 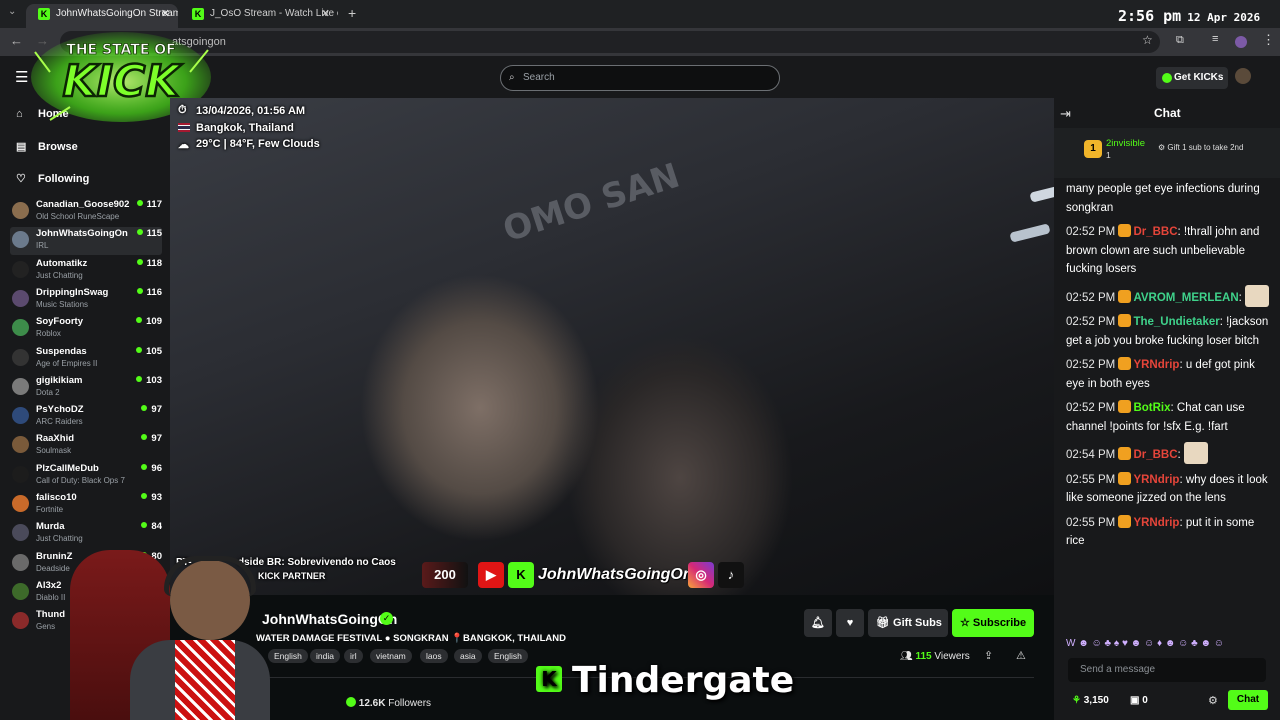 What do you see at coordinates (1096, 700) in the screenshot?
I see `points-value: 3,150` at bounding box center [1096, 700].